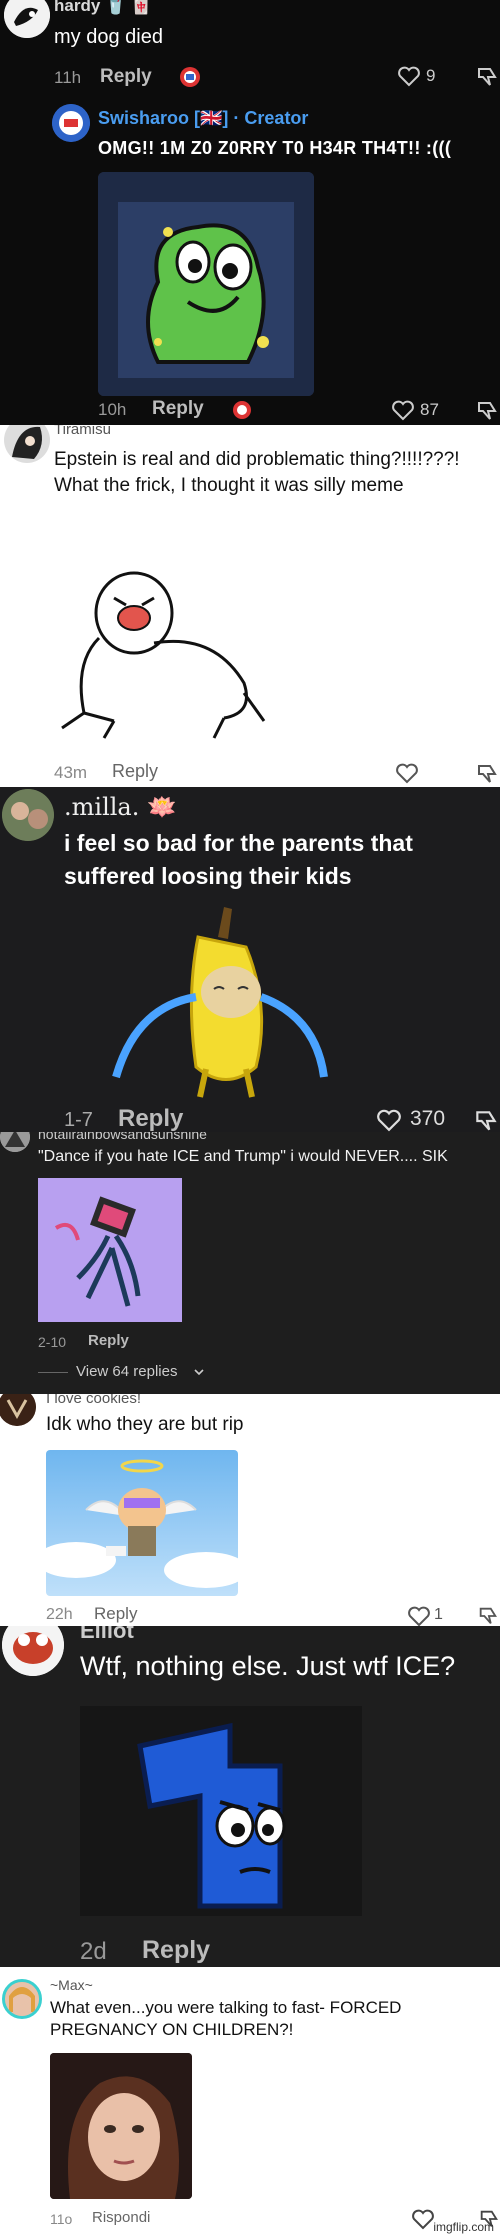 The width and height of the screenshot is (500, 2238). Describe the element at coordinates (71, 123) in the screenshot. I see `creator-avatar` at that location.